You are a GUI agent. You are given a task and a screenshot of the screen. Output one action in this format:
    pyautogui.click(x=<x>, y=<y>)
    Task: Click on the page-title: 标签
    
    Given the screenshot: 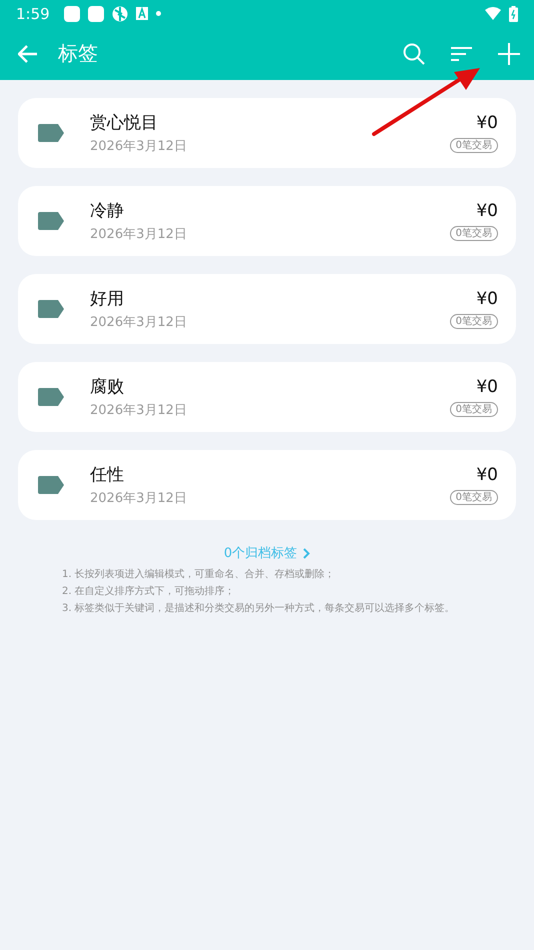 What is the action you would take?
    pyautogui.click(x=78, y=53)
    